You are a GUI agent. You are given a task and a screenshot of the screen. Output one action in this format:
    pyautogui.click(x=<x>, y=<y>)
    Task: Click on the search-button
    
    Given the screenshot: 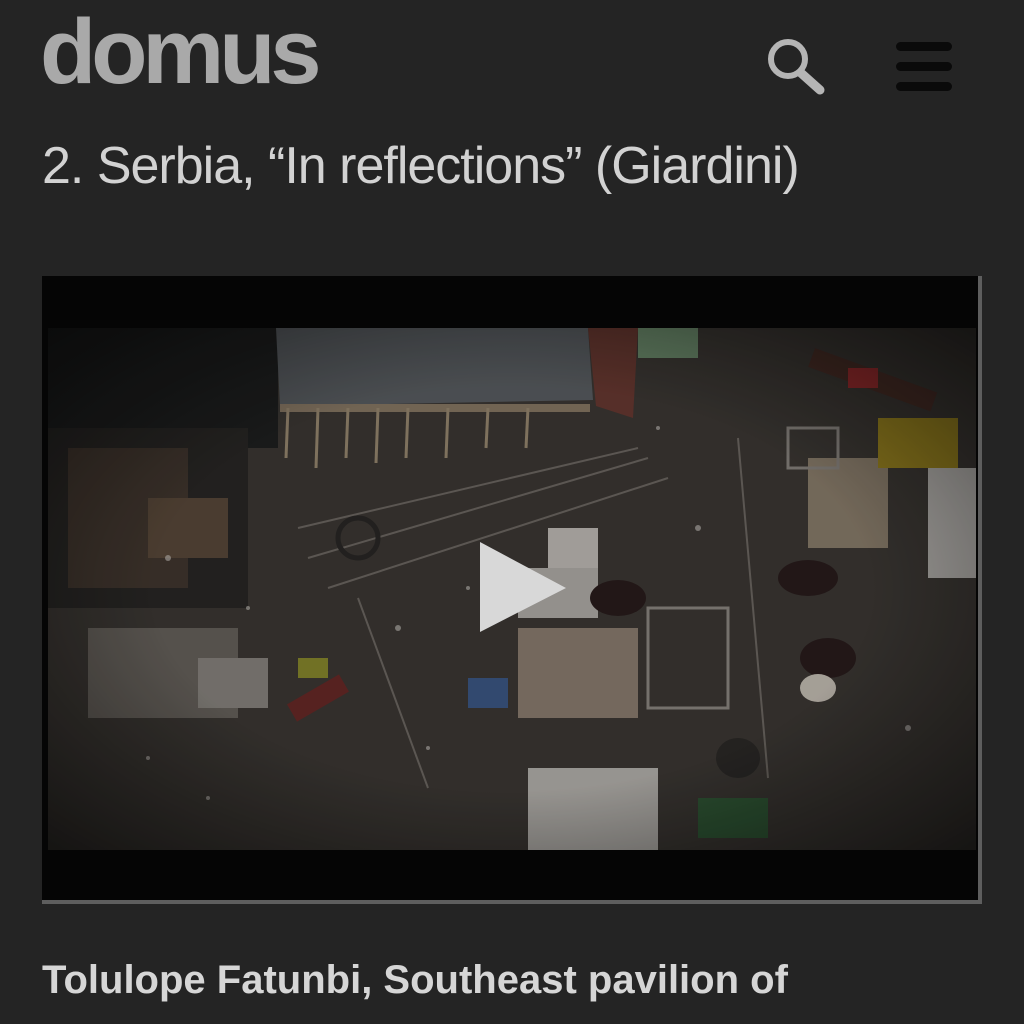 What is the action you would take?
    pyautogui.click(x=795, y=67)
    